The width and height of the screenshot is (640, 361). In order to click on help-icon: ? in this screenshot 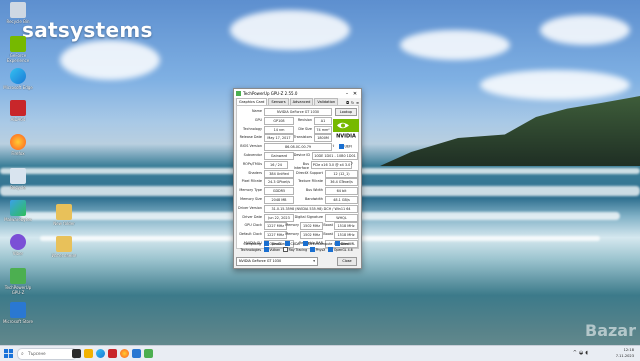, I will do `click(352, 164)`.